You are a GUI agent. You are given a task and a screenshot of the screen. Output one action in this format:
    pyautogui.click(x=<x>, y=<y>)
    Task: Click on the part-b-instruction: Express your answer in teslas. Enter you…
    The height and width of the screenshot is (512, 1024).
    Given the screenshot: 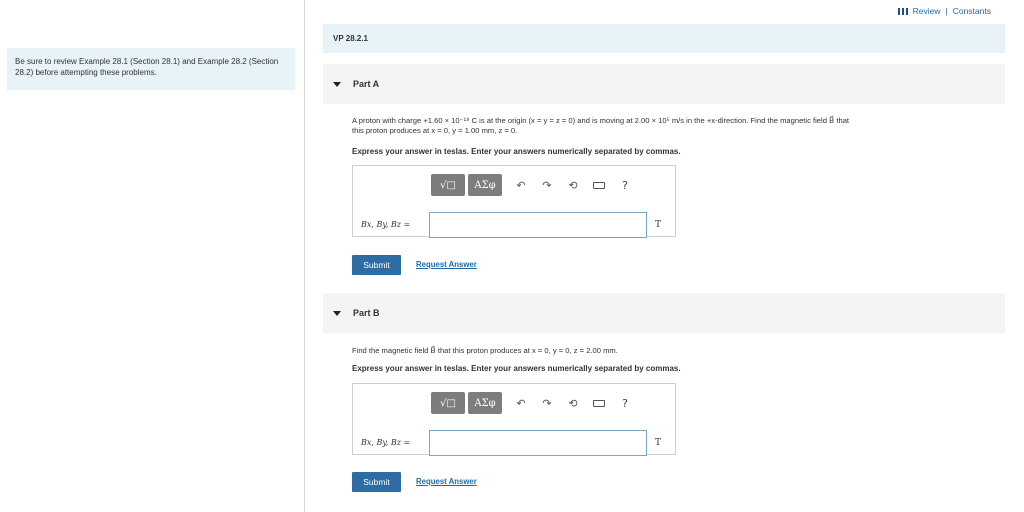 What is the action you would take?
    pyautogui.click(x=516, y=368)
    